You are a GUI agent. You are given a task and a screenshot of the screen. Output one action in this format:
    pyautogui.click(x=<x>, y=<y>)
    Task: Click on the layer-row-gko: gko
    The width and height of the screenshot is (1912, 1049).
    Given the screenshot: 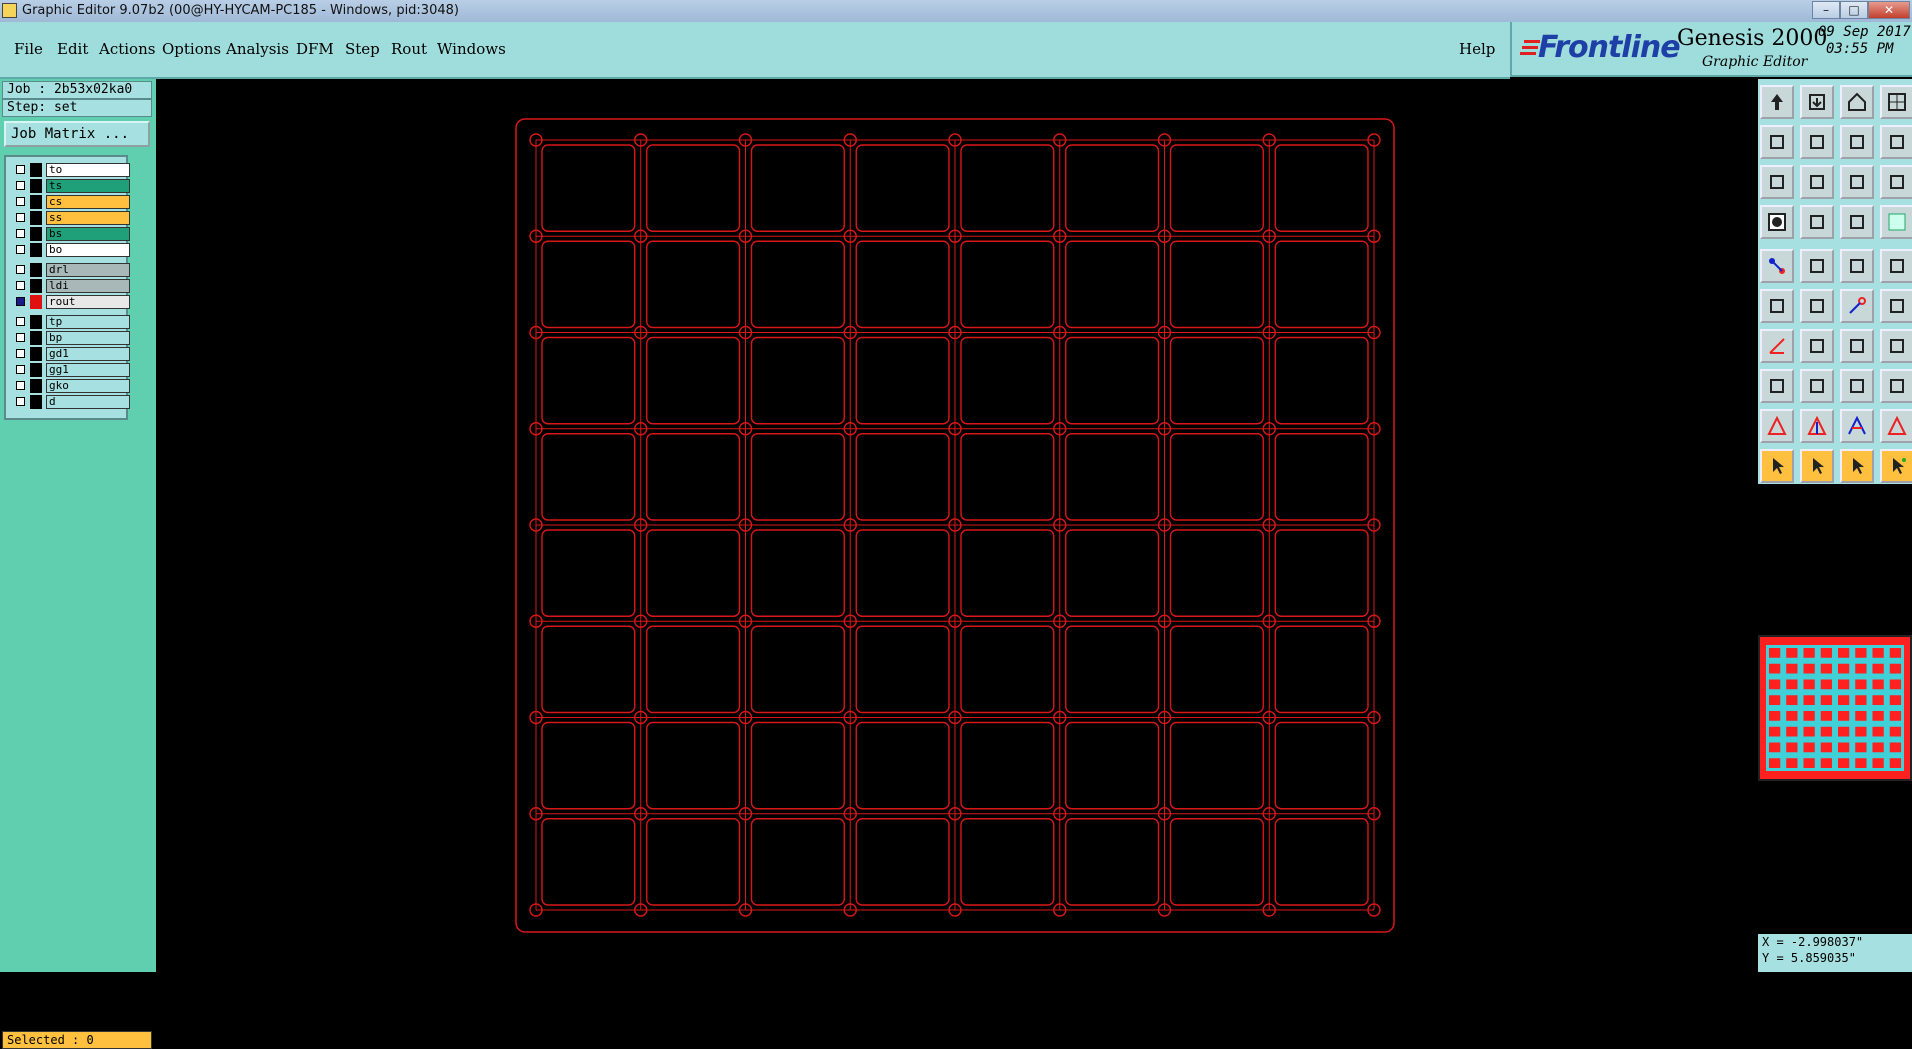 What is the action you would take?
    pyautogui.click(x=70, y=386)
    